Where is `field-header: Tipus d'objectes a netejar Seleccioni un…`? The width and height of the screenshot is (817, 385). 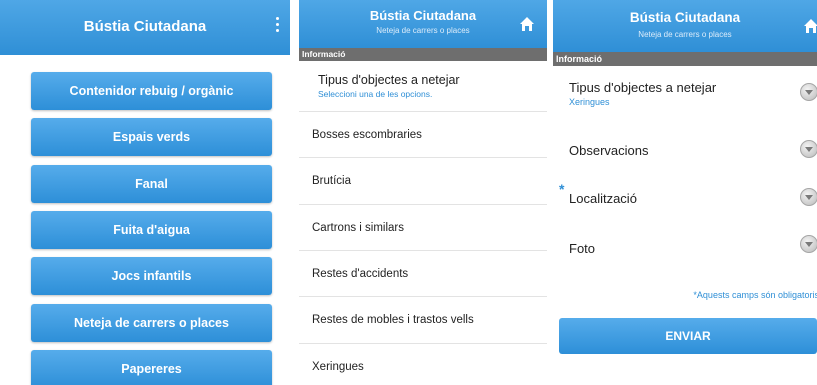 field-header: Tipus d'objectes a netejar Seleccioni un… is located at coordinates (423, 89).